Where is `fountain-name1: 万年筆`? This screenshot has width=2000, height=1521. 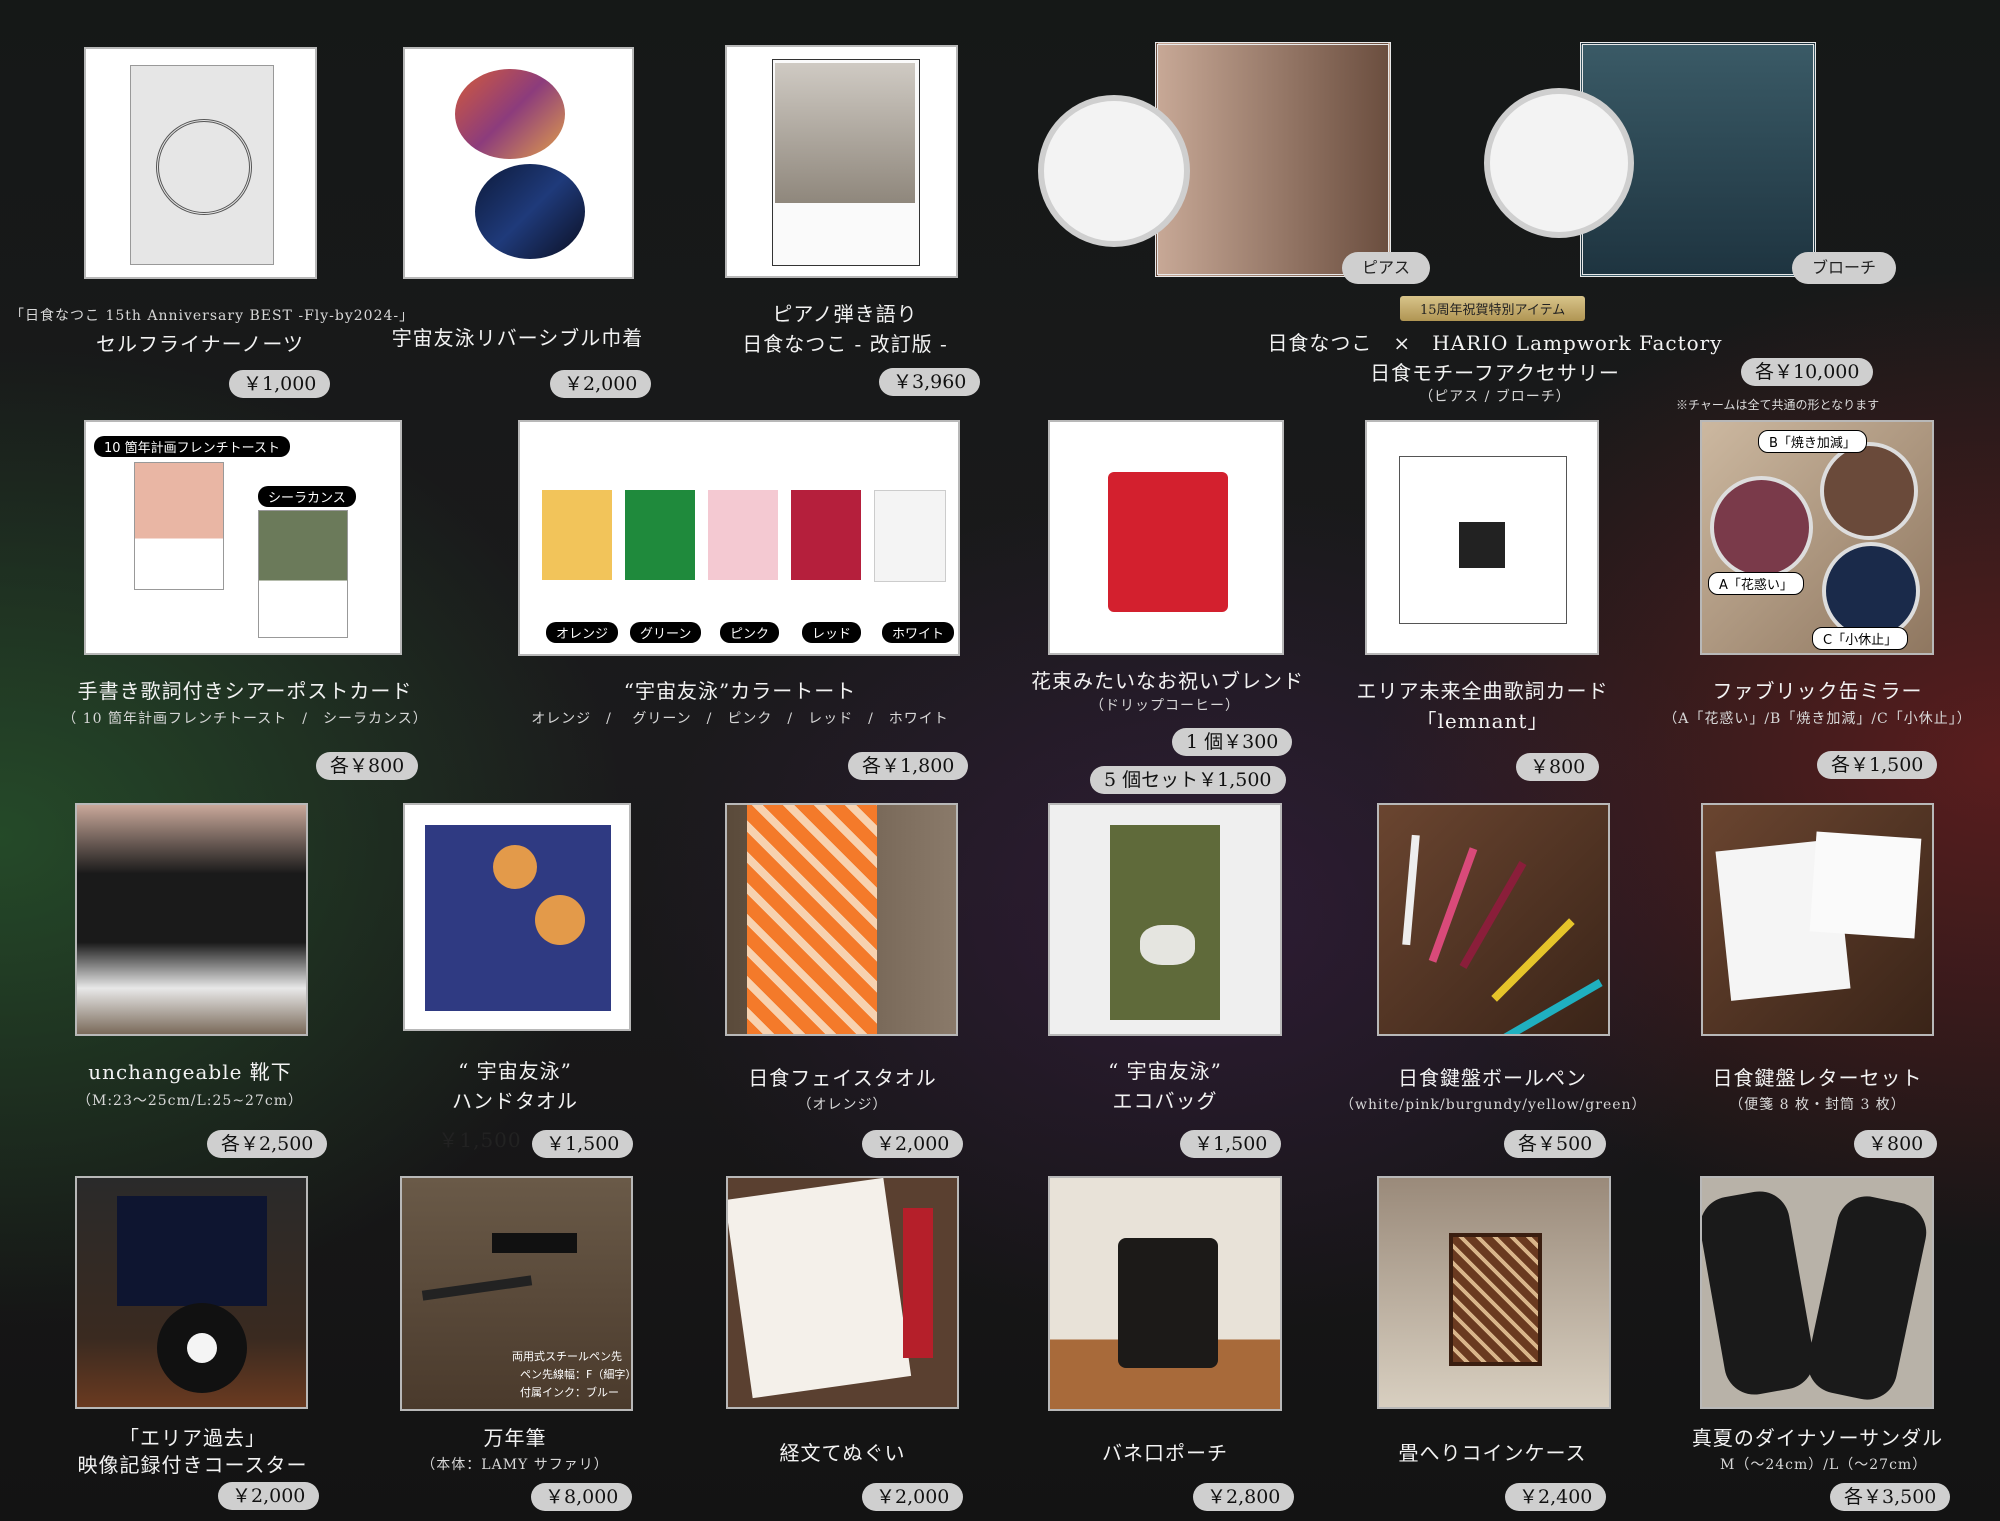 fountain-name1: 万年筆 is located at coordinates (515, 1438).